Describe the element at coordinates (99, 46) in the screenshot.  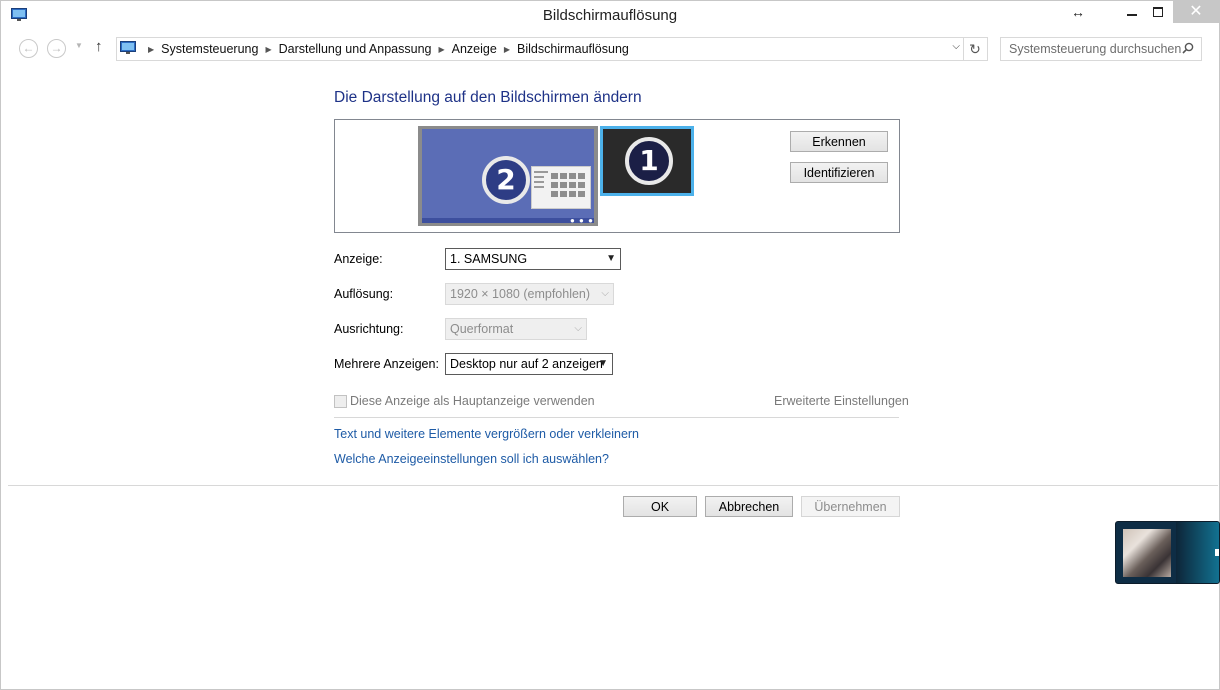
I see `up-arrow-button: ↑` at that location.